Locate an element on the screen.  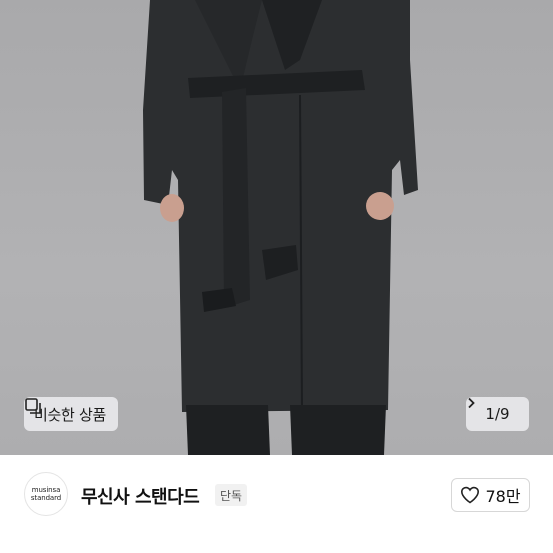
like-count: 78만 is located at coordinates (503, 496).